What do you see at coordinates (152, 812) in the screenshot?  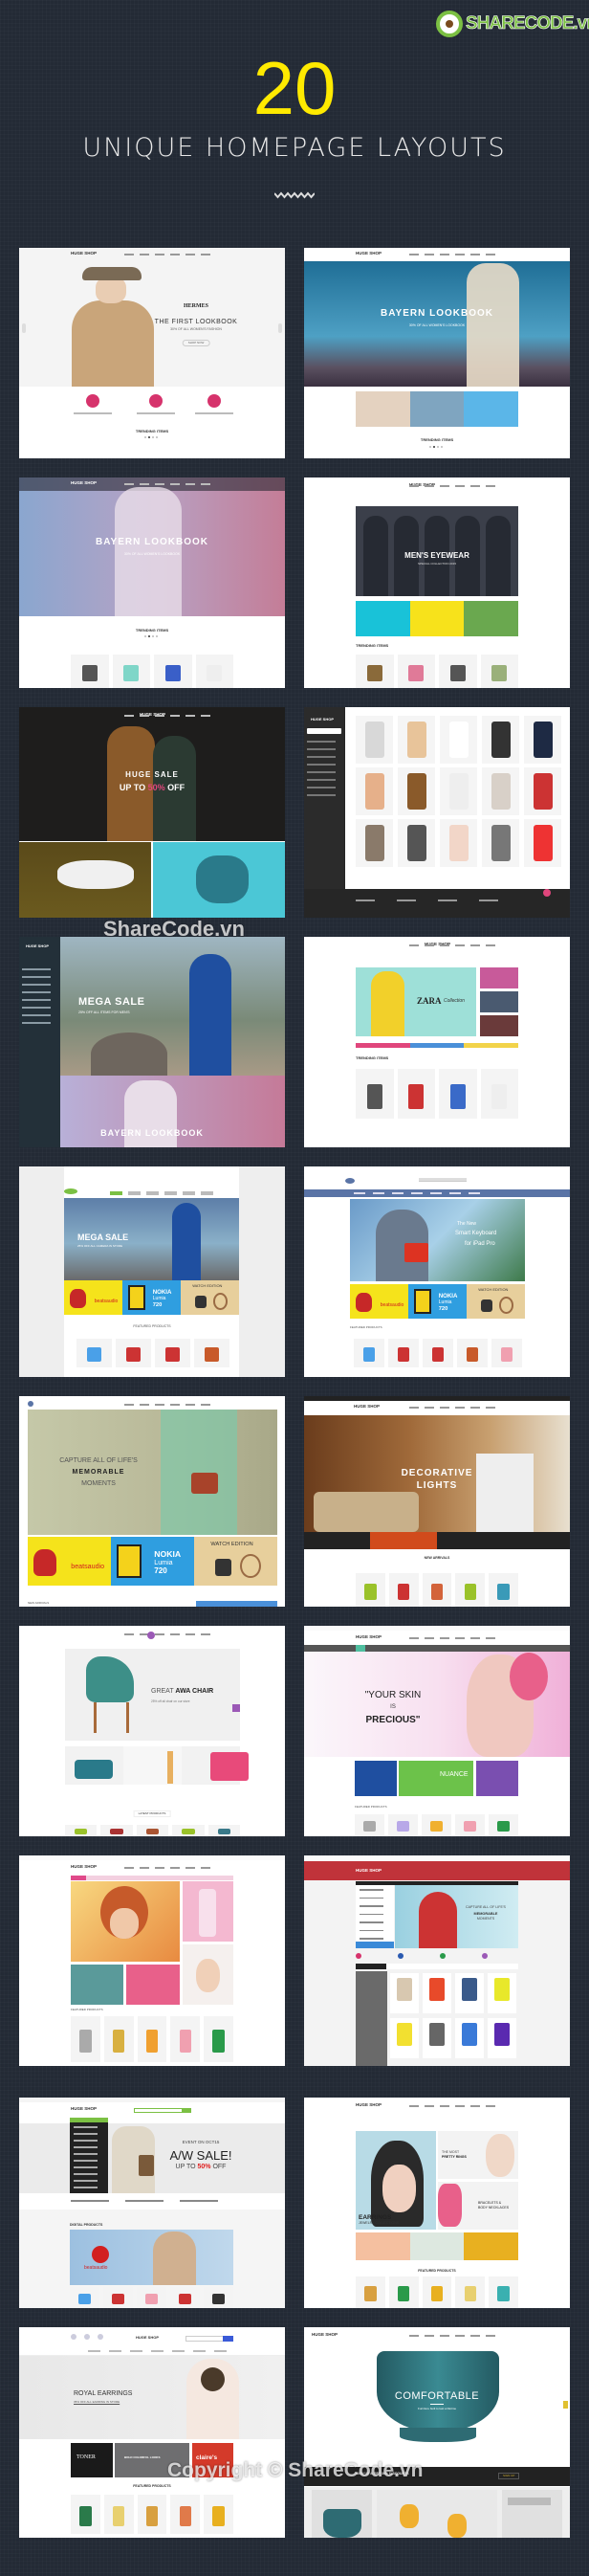 I see `homepage-layout-thumbnail: HUGE SHOP HUGE SALE UP TO 50% OFF` at bounding box center [152, 812].